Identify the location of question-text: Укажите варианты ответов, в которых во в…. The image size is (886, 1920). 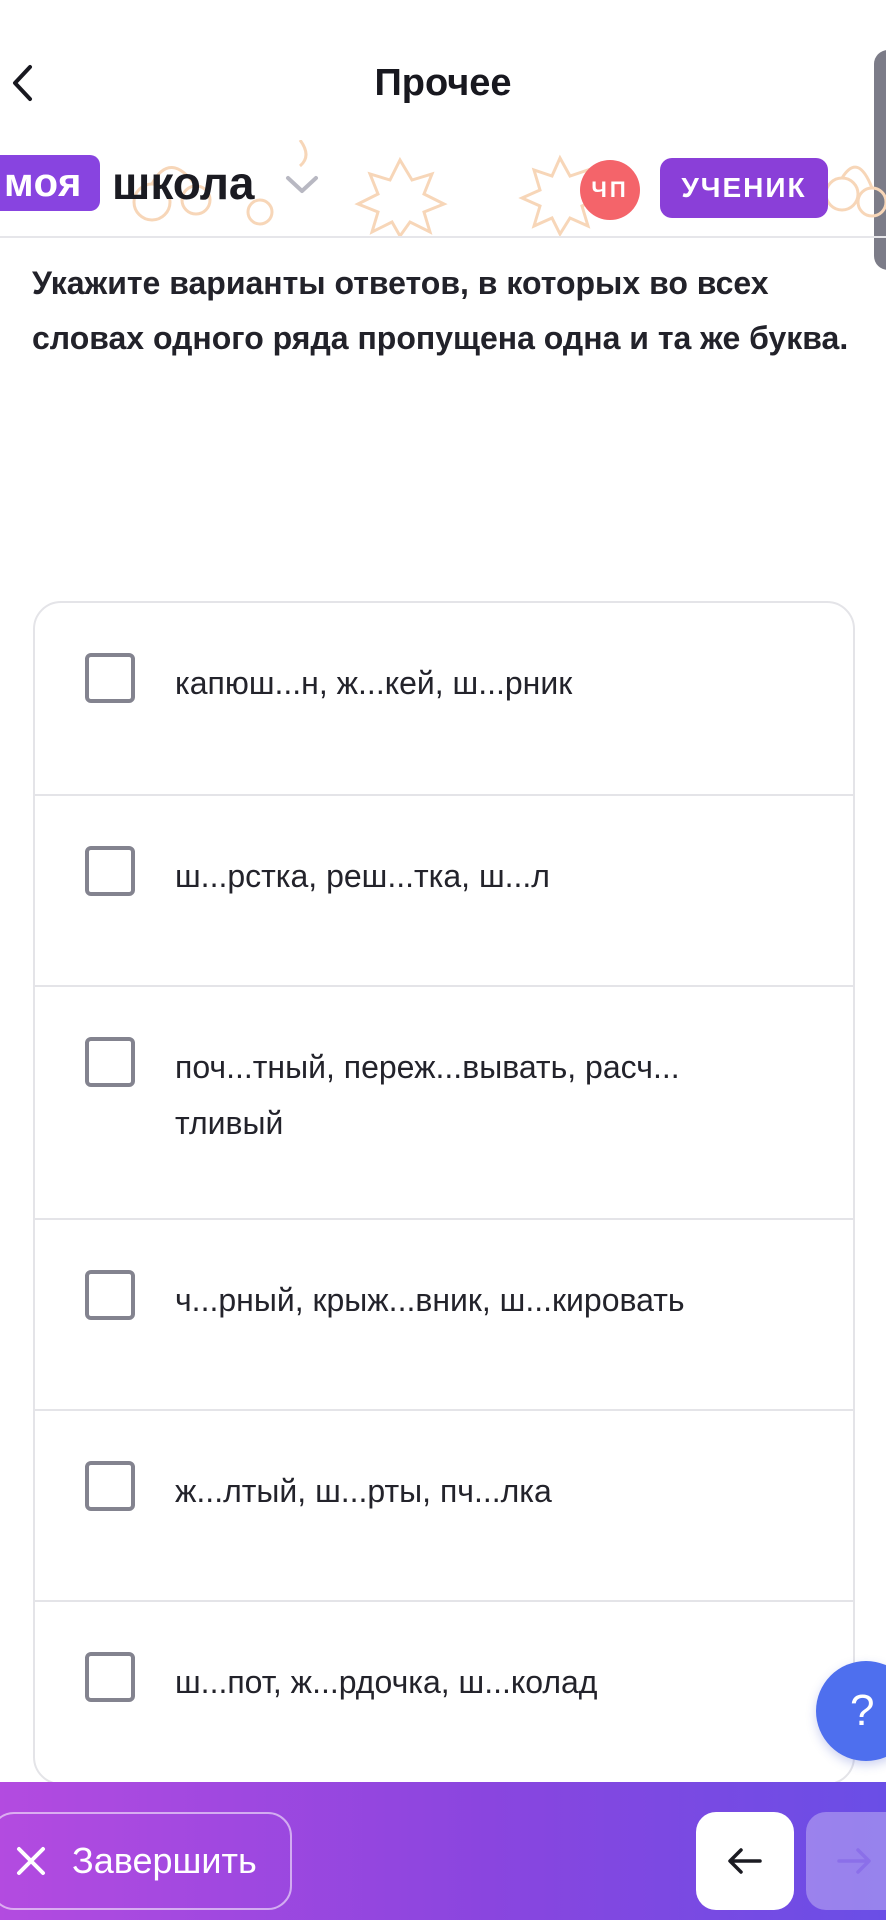
(440, 310).